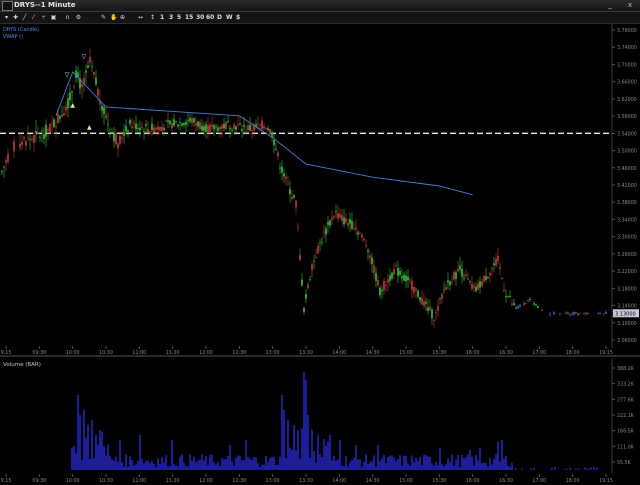 This screenshot has height=485, width=640. I want to click on timeframe-1: 1, so click(162, 17).